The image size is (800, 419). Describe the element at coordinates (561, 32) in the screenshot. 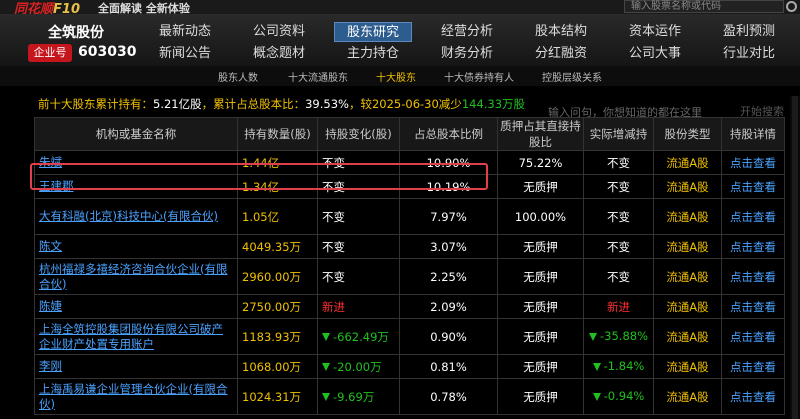

I see `nav-equity-structure: 股本结构` at that location.